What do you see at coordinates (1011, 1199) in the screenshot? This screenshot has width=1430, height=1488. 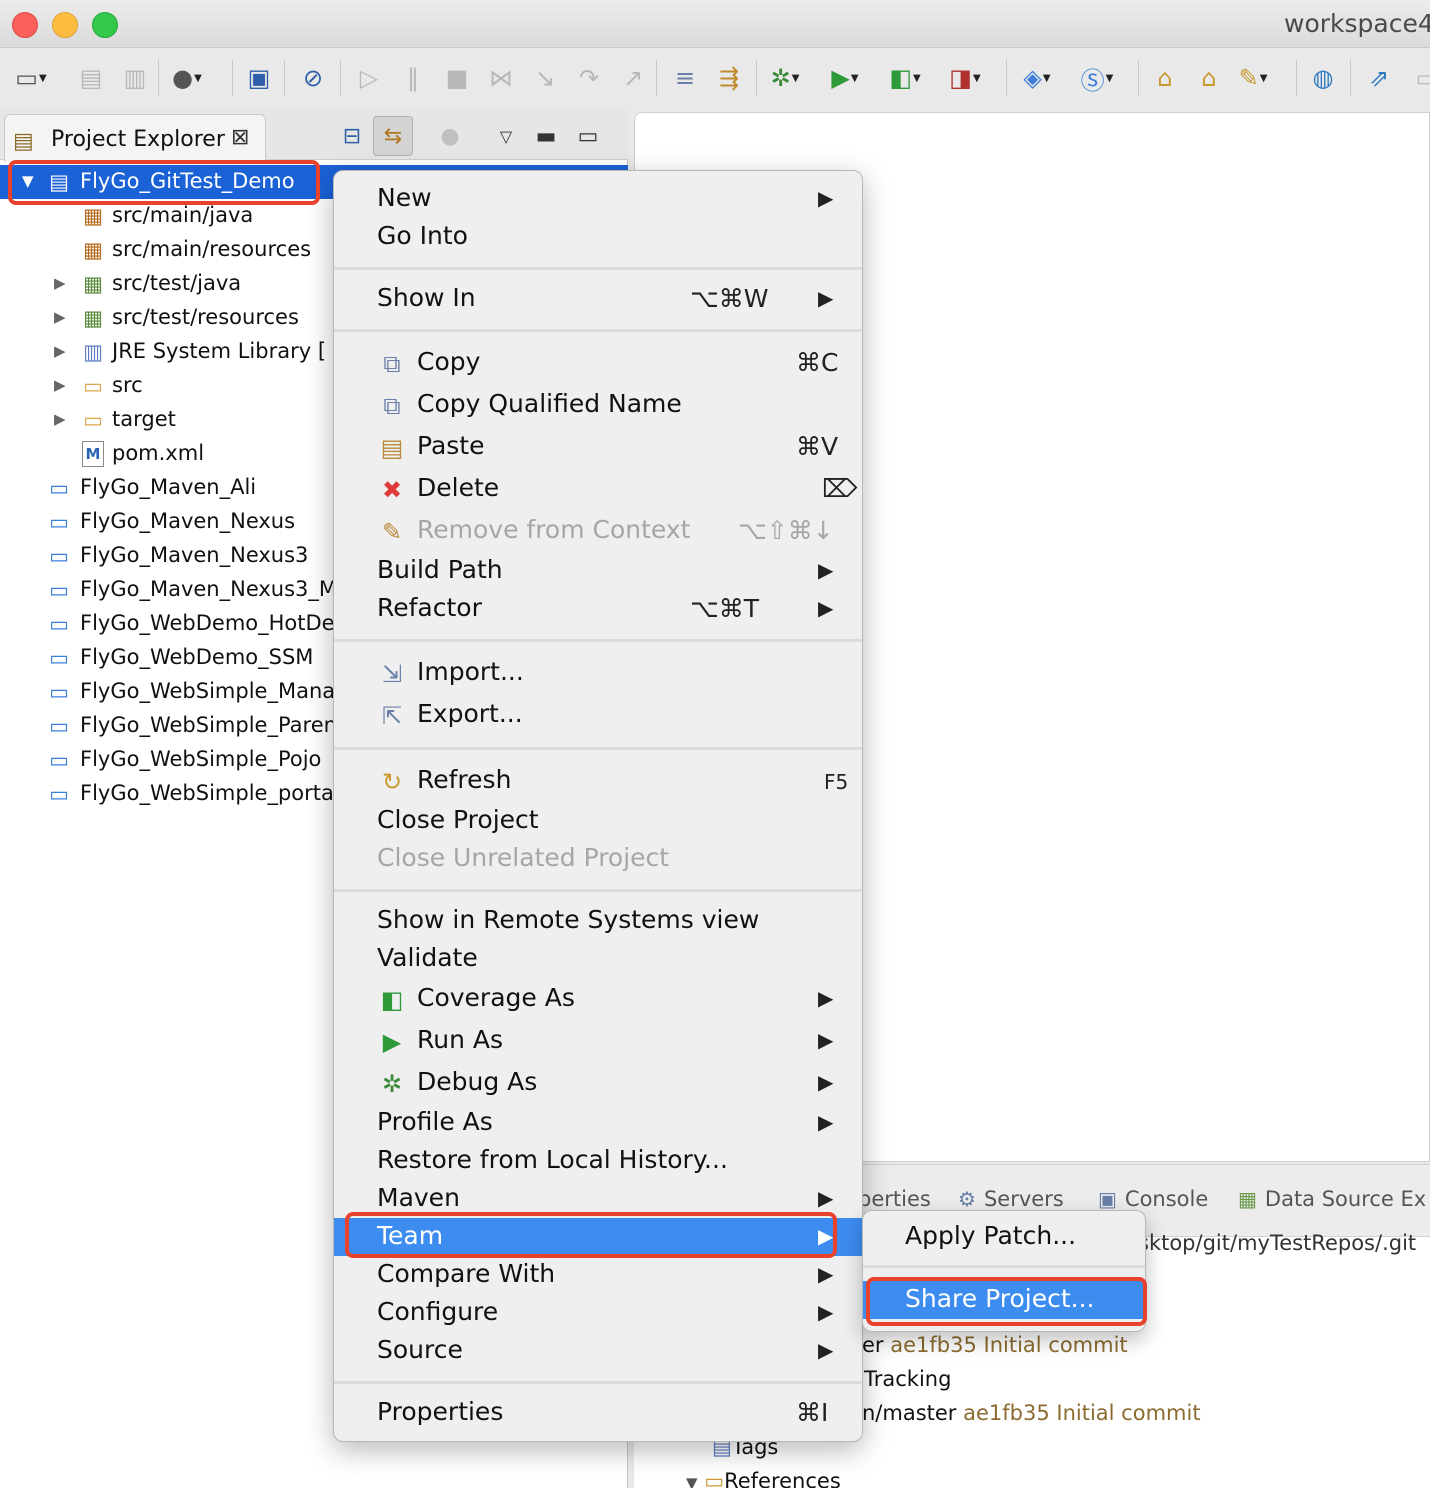 I see `tab-servers: ⚙ Servers` at bounding box center [1011, 1199].